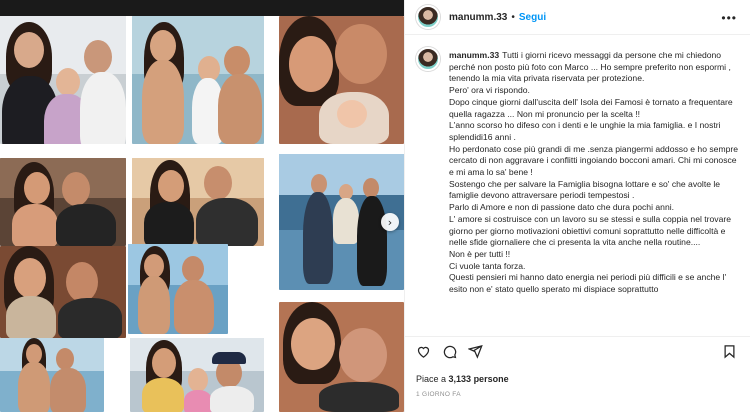 The width and height of the screenshot is (750, 412). I want to click on post-timestamp: 1 GIORNO FA, so click(438, 394).